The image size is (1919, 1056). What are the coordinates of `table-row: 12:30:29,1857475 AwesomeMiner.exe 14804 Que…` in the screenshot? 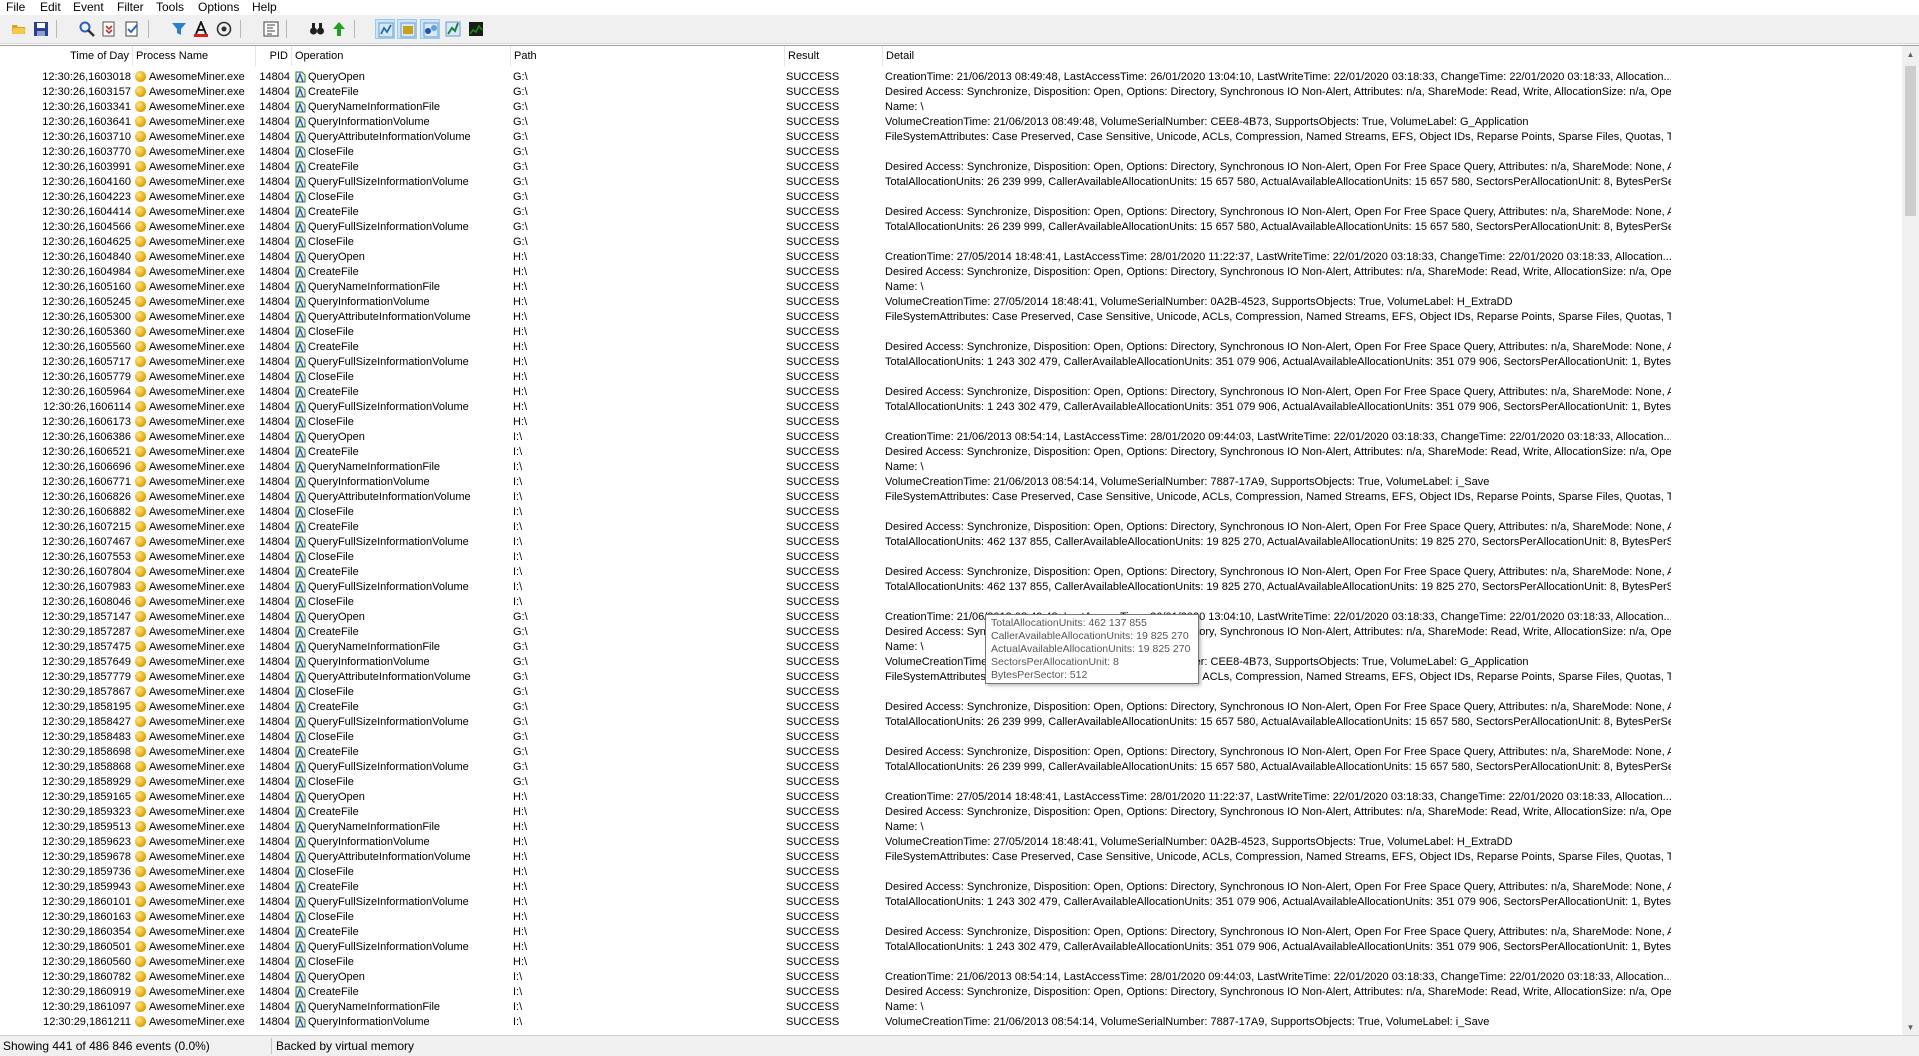 It's located at (950, 647).